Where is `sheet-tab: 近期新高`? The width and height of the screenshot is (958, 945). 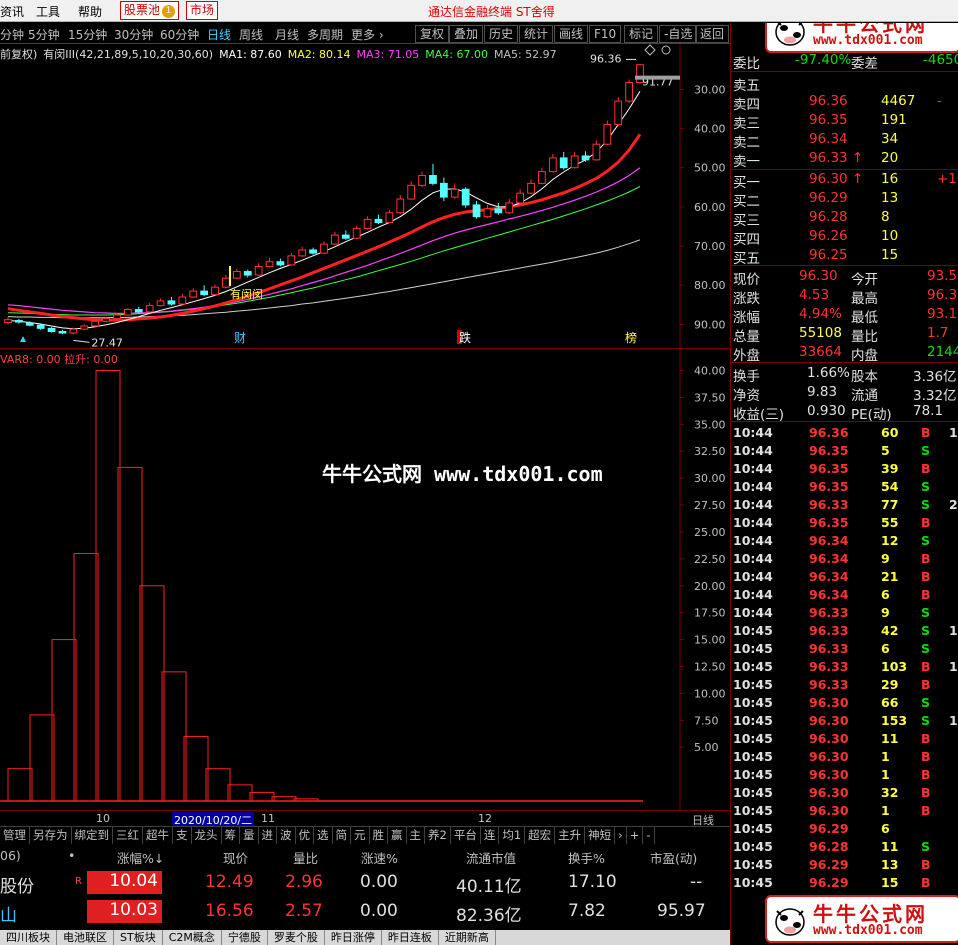 sheet-tab: 近期新高 is located at coordinates (467, 937).